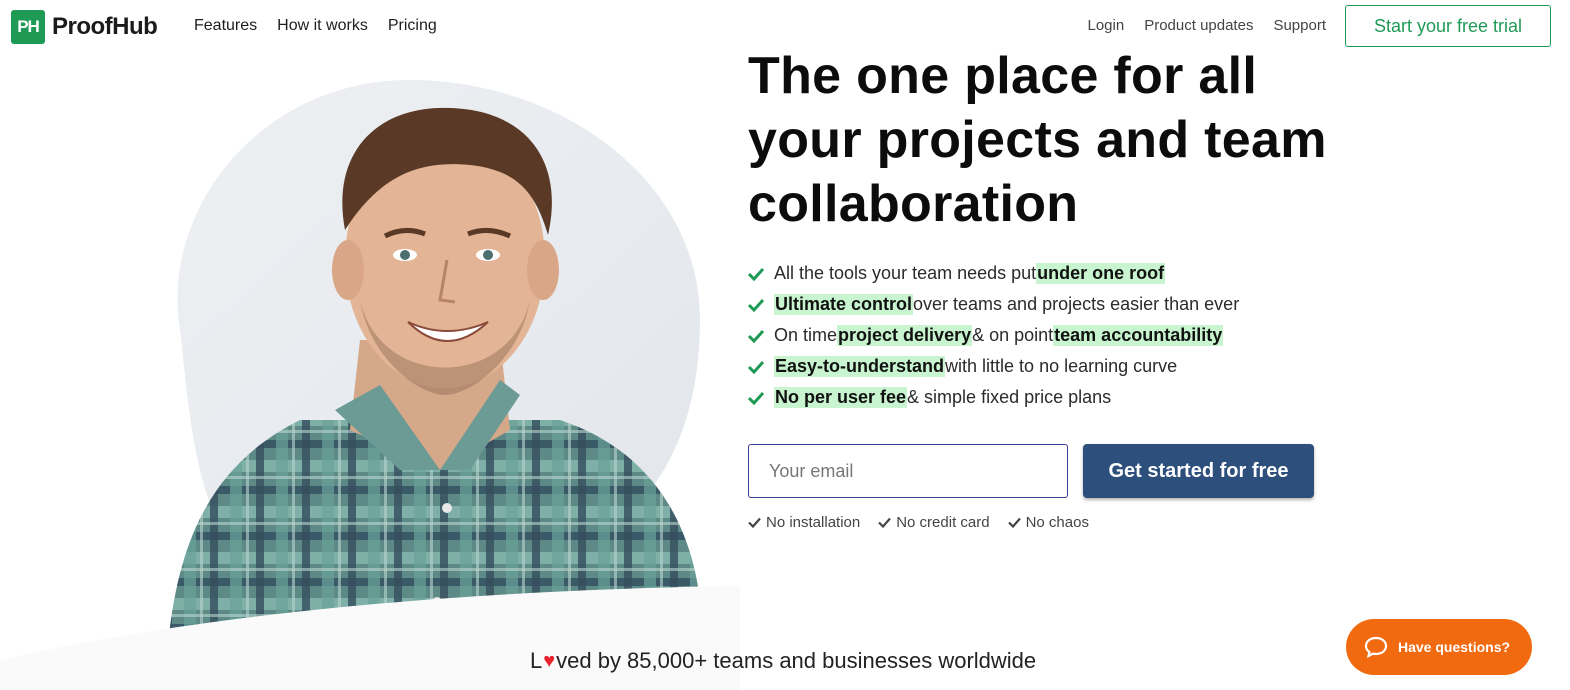 This screenshot has width=1570, height=690. What do you see at coordinates (1013, 335) in the screenshot?
I see `feature-text: & on point` at bounding box center [1013, 335].